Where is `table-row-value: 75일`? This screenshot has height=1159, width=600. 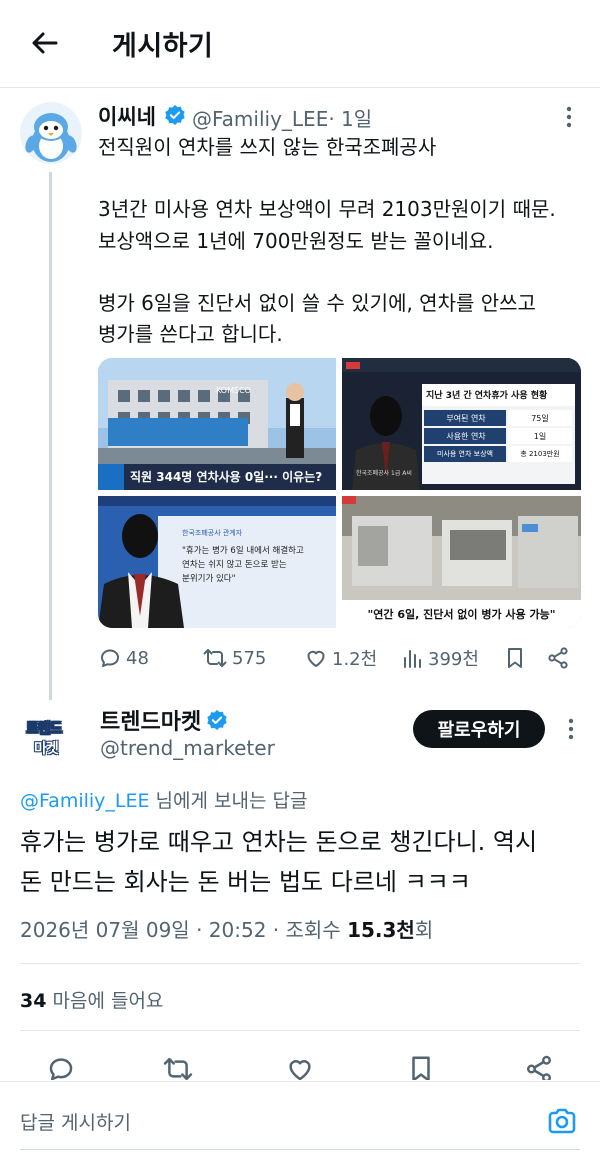 table-row-value: 75일 is located at coordinates (540, 418).